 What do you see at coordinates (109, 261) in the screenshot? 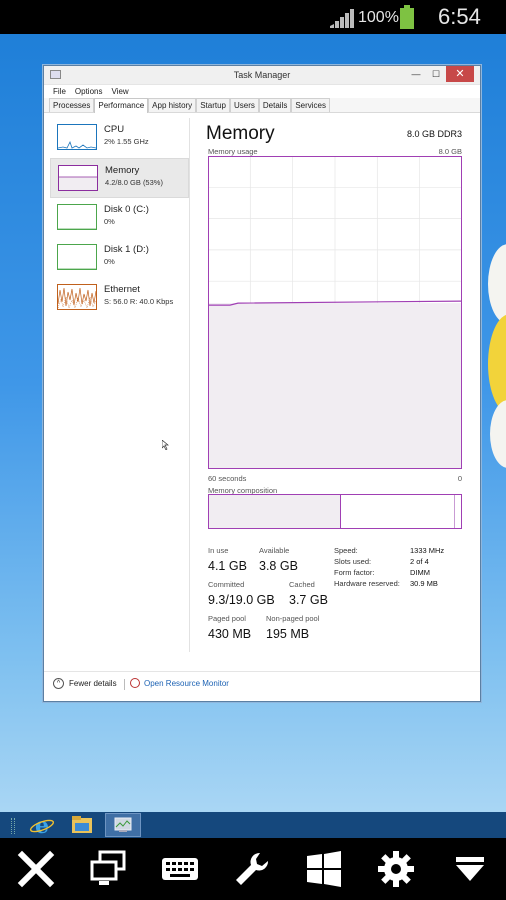
I see `sidebar-detail-disk-1: 0%` at bounding box center [109, 261].